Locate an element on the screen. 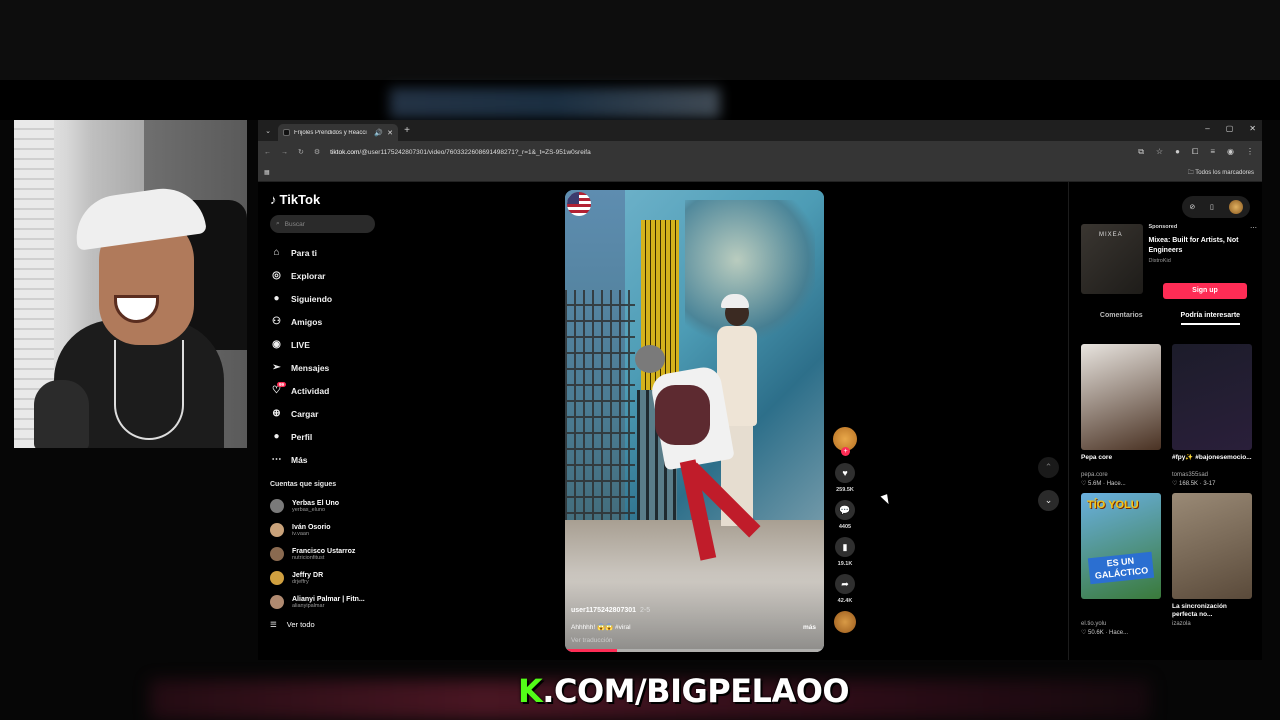 The height and width of the screenshot is (720, 1280). video-title is located at coordinates (1121, 611).